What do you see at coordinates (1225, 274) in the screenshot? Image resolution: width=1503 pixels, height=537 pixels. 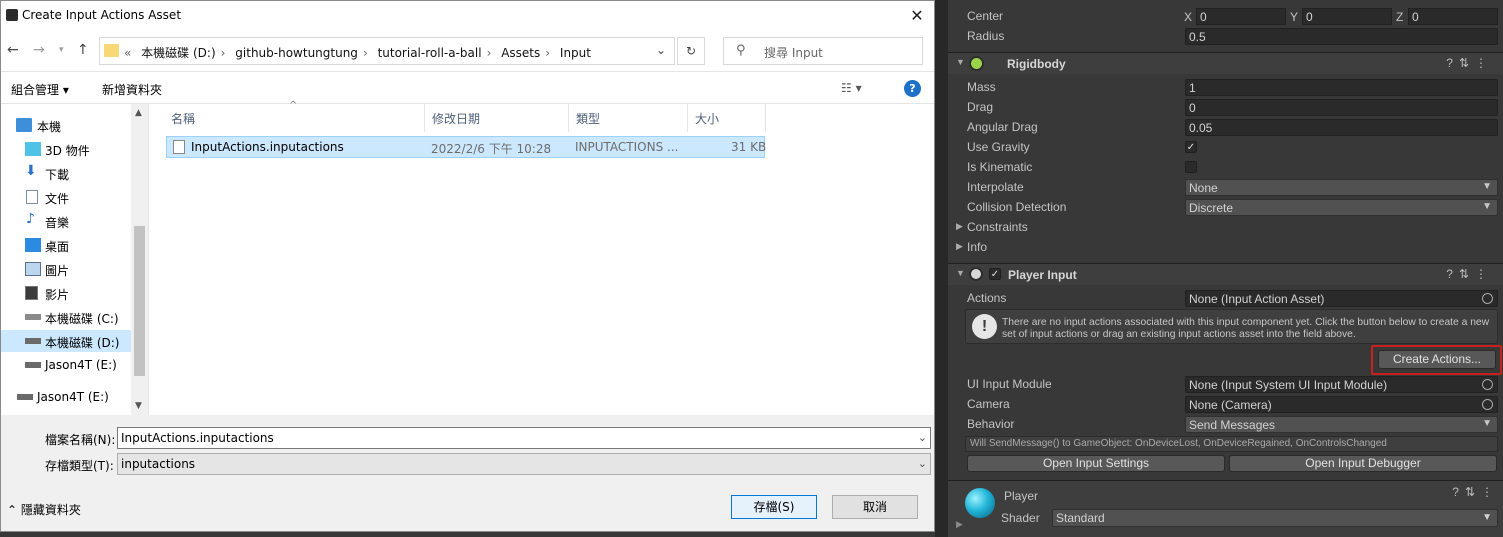 I see `player-input-header: ▼ ✓ Player Input ?⇅⋮` at bounding box center [1225, 274].